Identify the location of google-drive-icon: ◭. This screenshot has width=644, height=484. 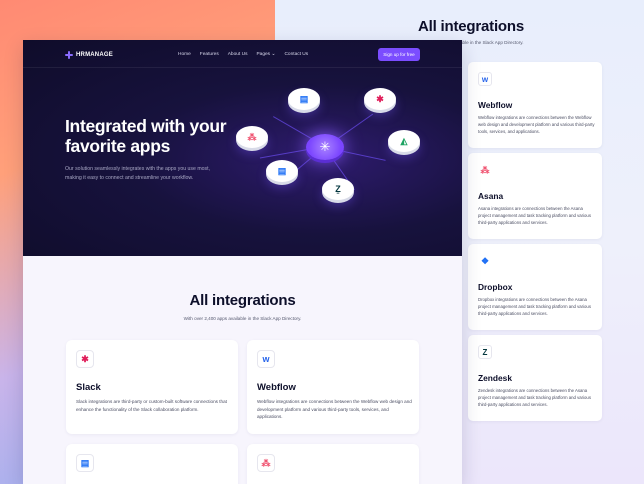
(404, 141).